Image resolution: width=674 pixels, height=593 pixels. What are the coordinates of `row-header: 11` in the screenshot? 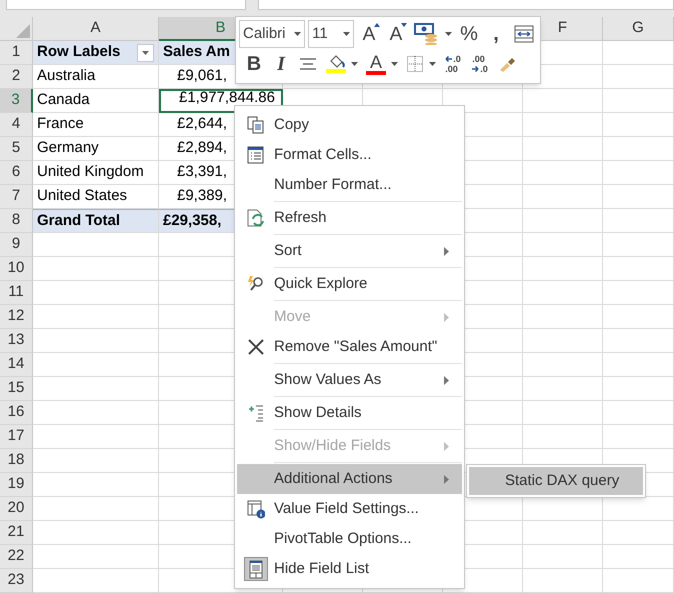 It's located at (16, 293).